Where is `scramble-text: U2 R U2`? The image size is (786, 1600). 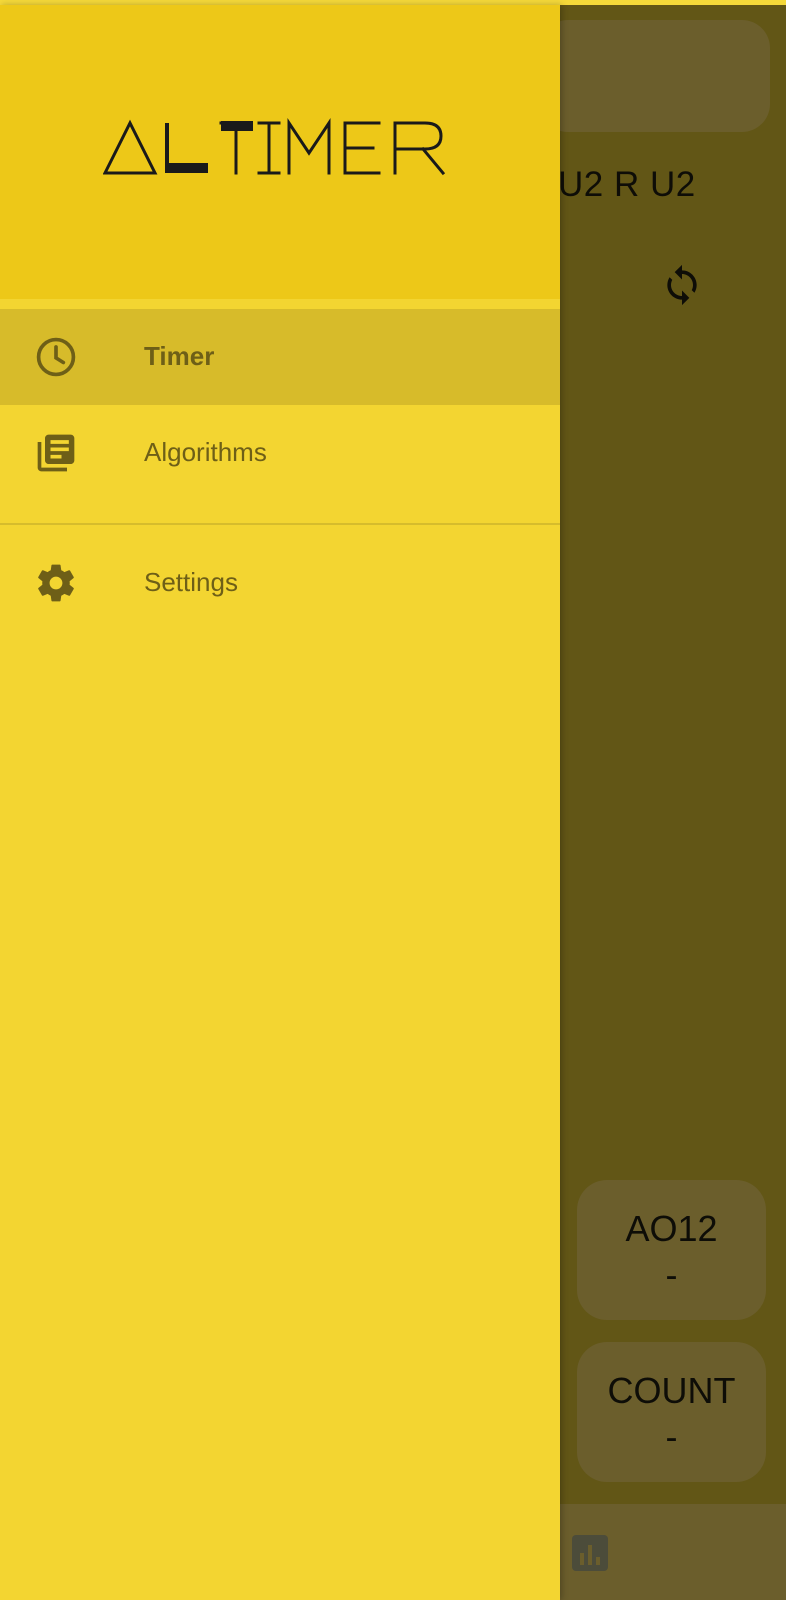 scramble-text: U2 R U2 is located at coordinates (627, 184).